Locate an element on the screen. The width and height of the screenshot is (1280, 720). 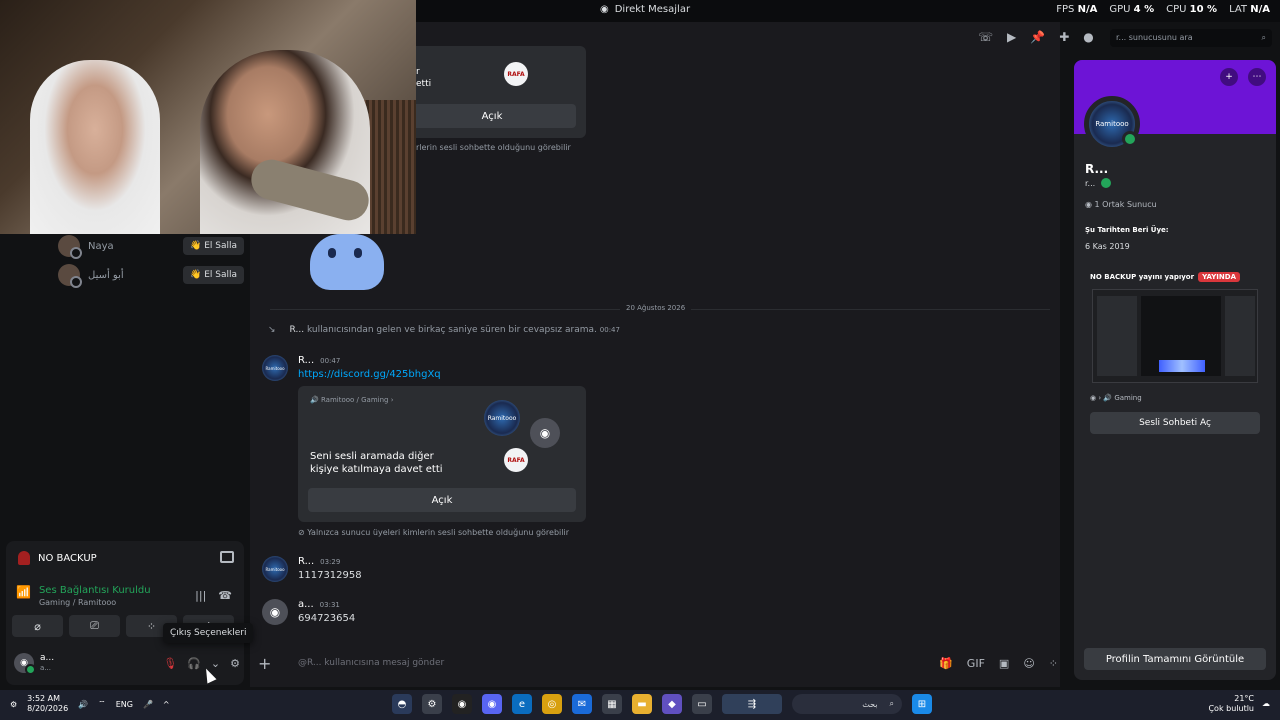
stream-thumbnail is located at coordinates (1175, 336).